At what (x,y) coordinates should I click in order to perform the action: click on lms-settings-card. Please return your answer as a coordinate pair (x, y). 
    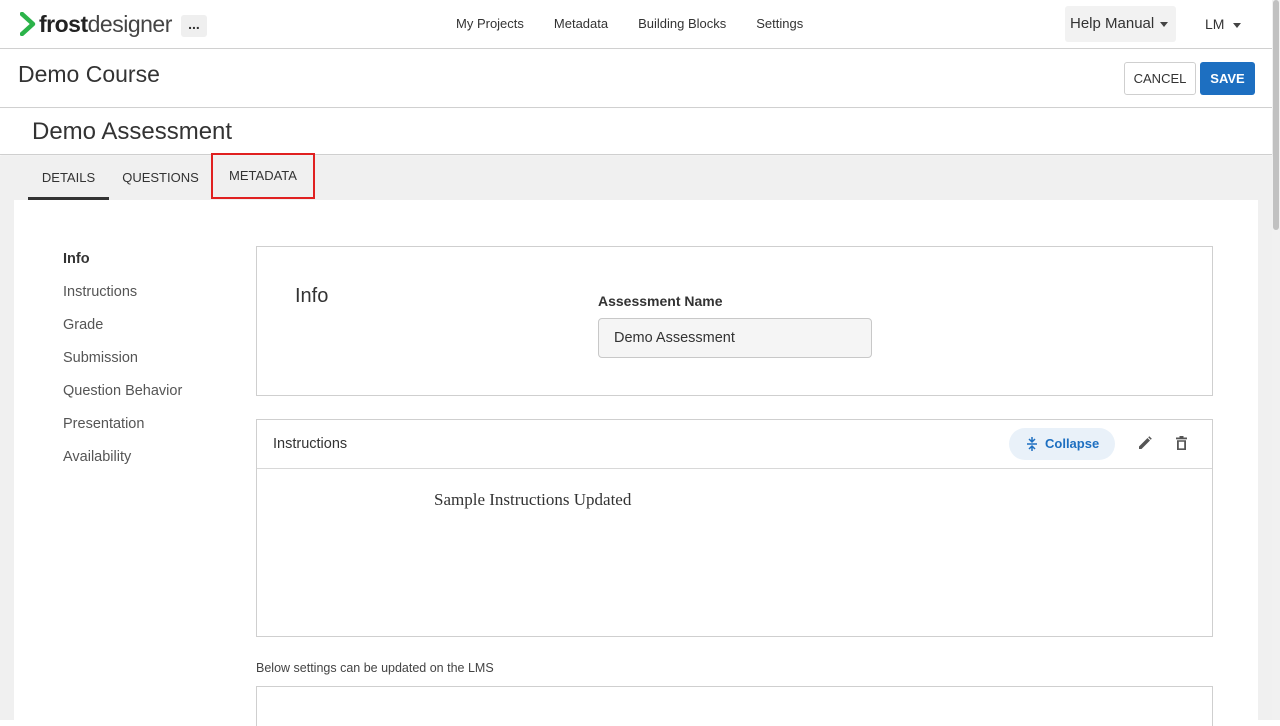
    Looking at the image, I should click on (734, 706).